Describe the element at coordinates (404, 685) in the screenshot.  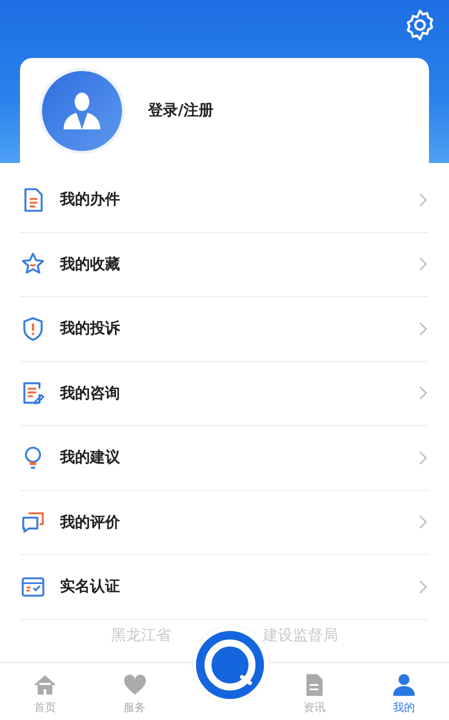
I see `person-icon` at that location.